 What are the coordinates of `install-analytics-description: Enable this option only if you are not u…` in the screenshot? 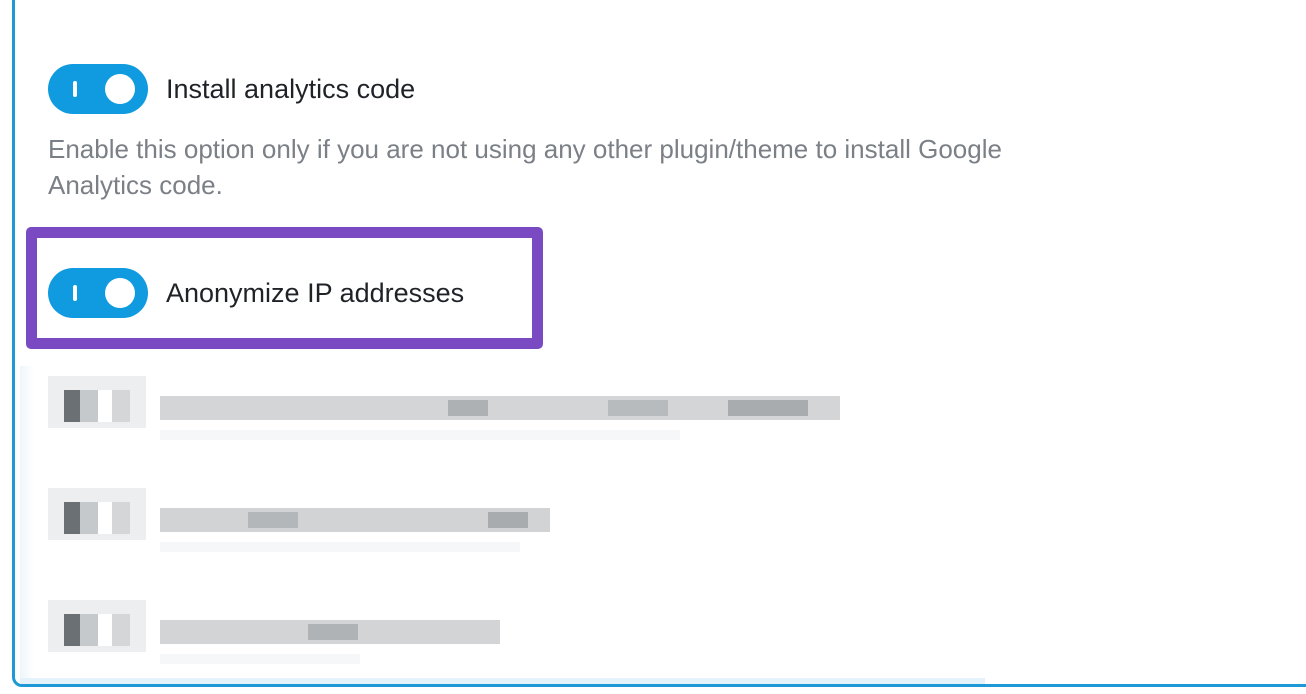 It's located at (525, 167).